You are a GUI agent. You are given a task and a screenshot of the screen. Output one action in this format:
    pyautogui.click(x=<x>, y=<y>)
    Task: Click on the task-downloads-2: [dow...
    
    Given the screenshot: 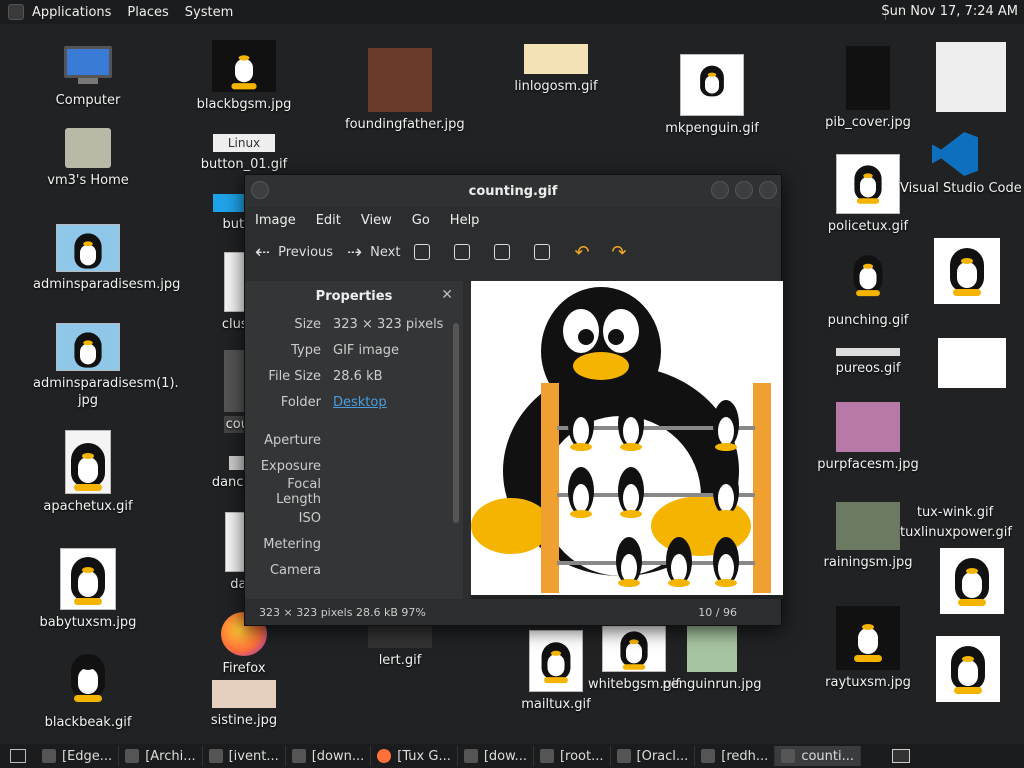 What is the action you would take?
    pyautogui.click(x=496, y=756)
    